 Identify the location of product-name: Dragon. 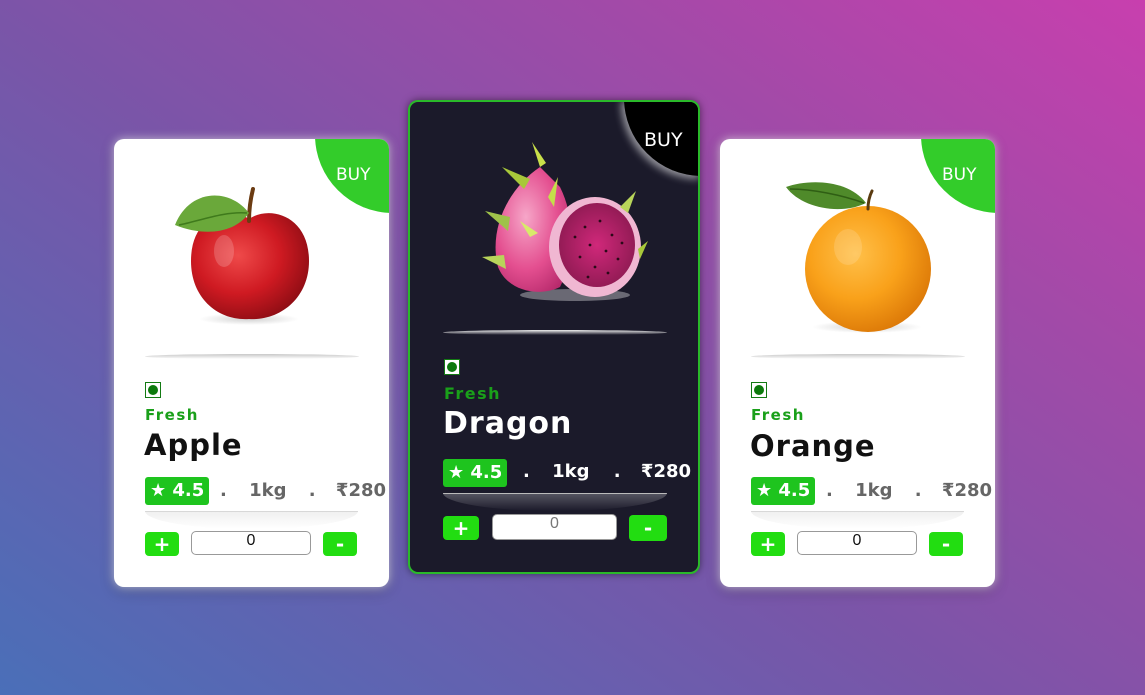
(508, 423).